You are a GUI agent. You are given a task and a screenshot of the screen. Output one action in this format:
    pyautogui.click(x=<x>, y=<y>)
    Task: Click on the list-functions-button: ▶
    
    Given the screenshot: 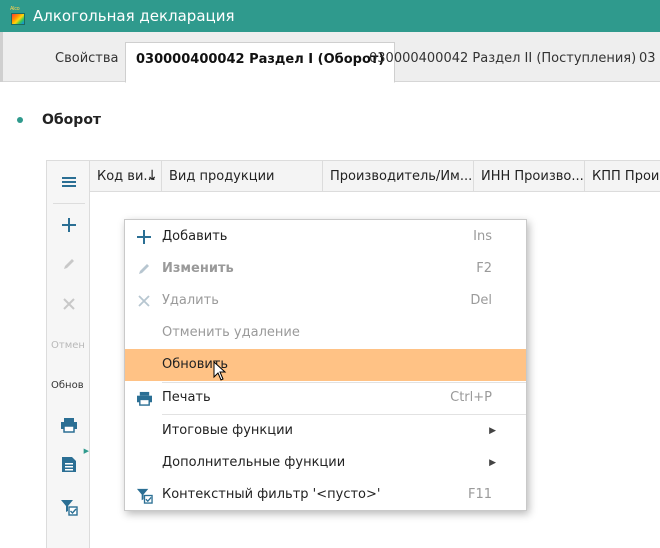 What is the action you would take?
    pyautogui.click(x=69, y=464)
    